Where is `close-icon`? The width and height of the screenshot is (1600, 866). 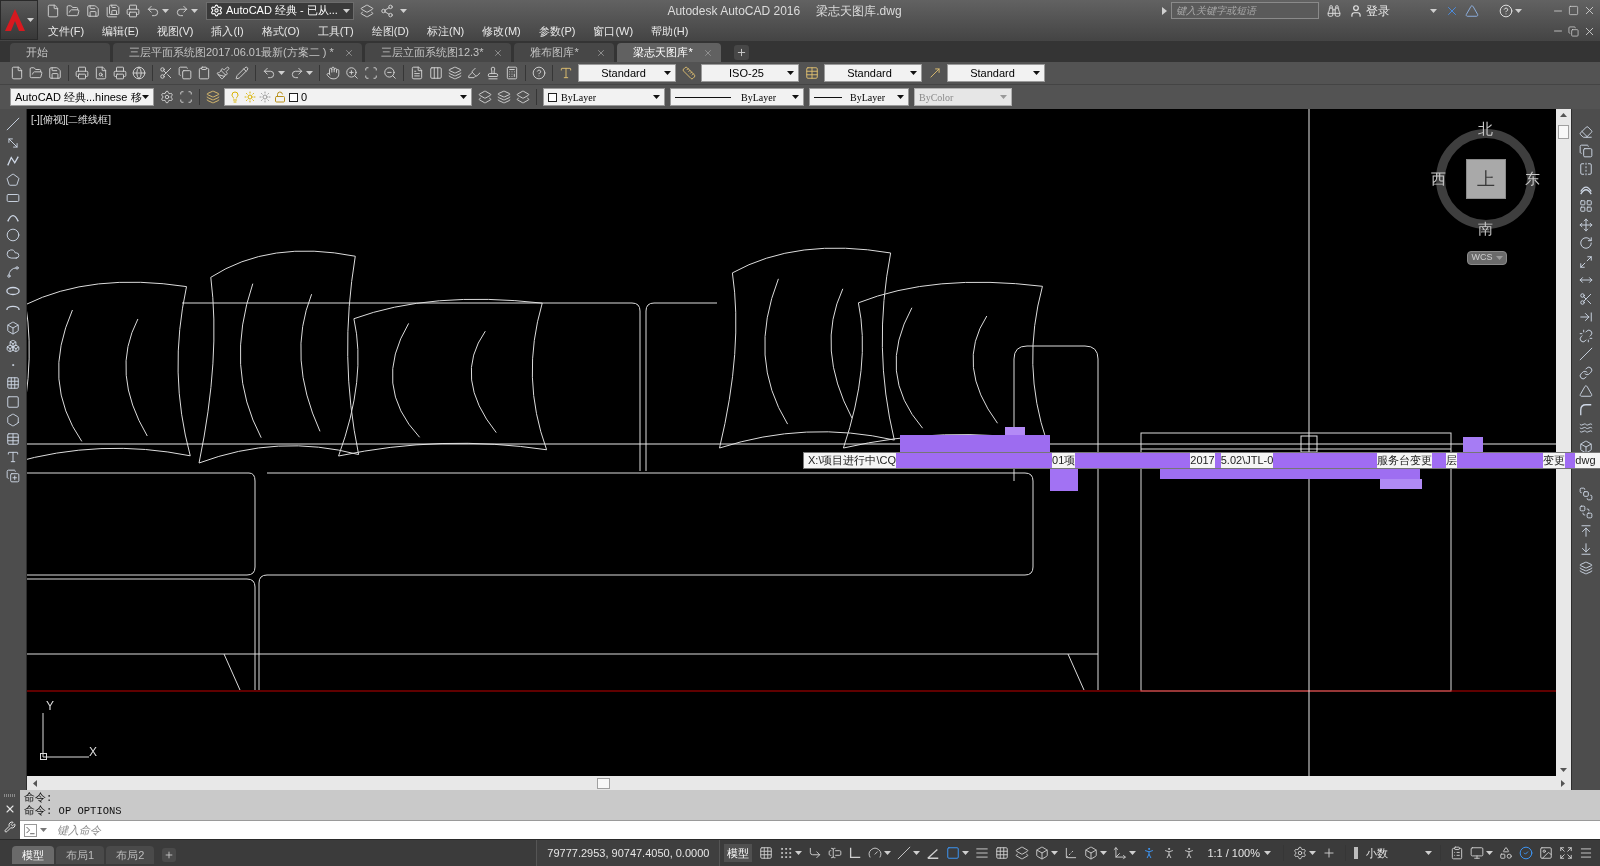
close-icon is located at coordinates (1589, 10).